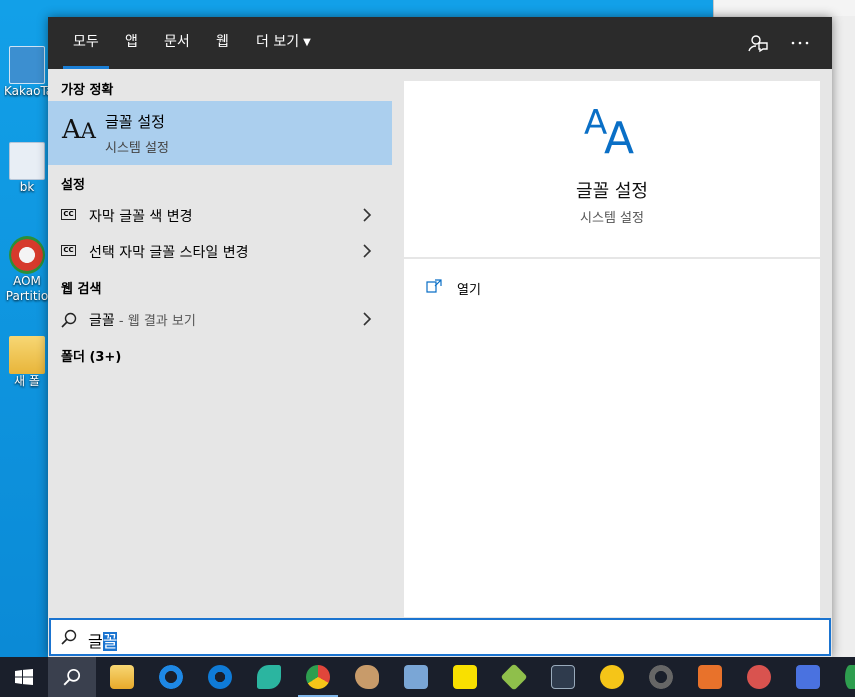  What do you see at coordinates (434, 286) in the screenshot?
I see `open-window-icon` at bounding box center [434, 286].